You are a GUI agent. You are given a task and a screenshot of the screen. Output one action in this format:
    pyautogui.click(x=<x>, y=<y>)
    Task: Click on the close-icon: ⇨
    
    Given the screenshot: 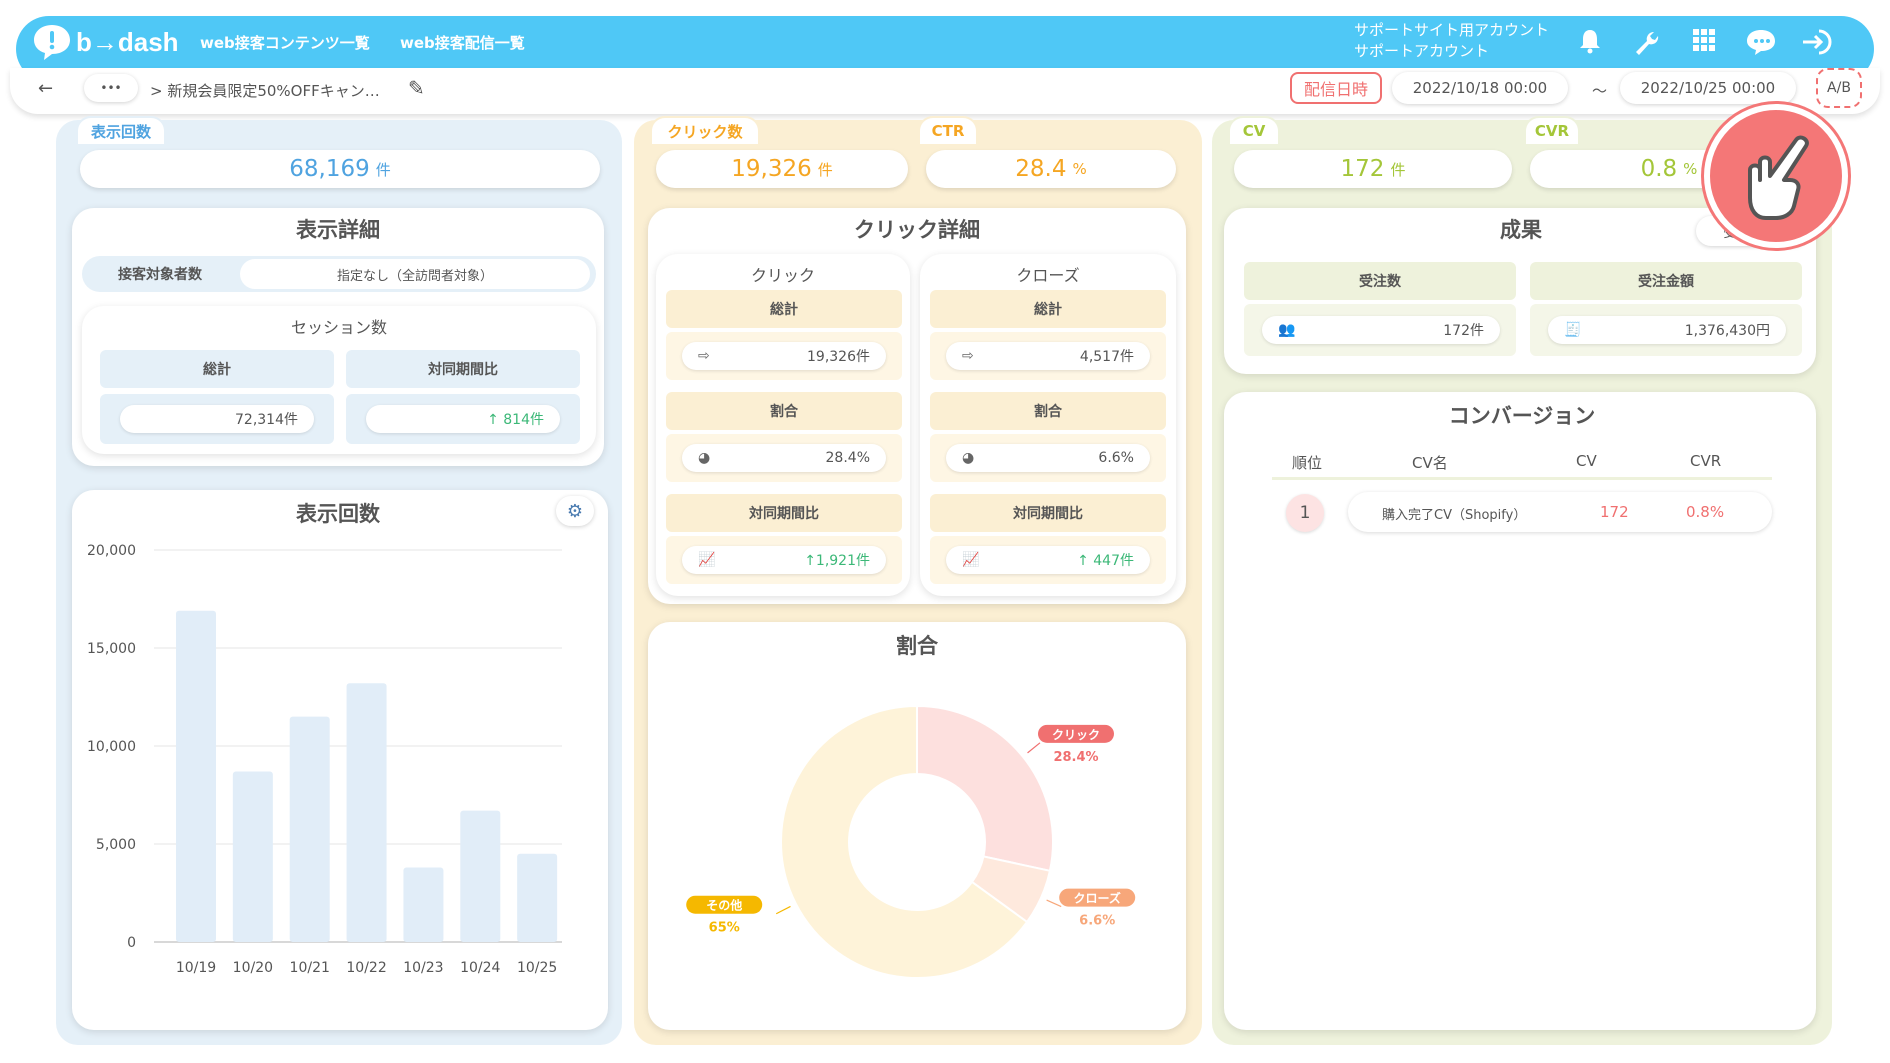 What is the action you would take?
    pyautogui.click(x=968, y=356)
    